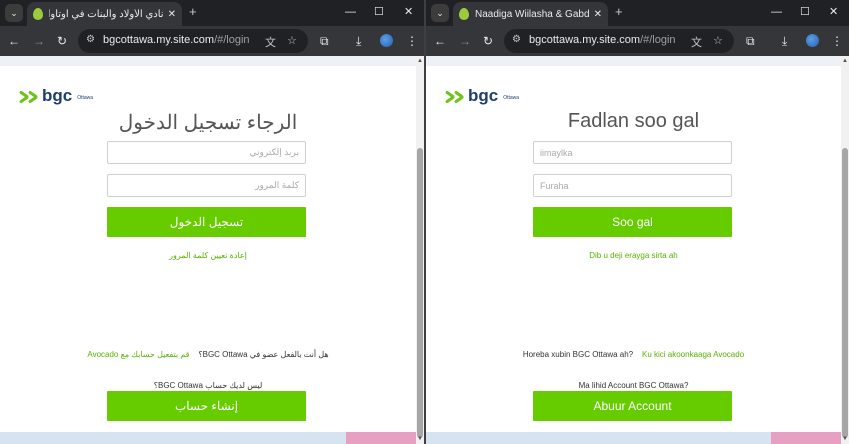 The width and height of the screenshot is (849, 444). What do you see at coordinates (138, 354) in the screenshot?
I see `activate-account-link: قم بتفعيل حسابك مع Avocado` at bounding box center [138, 354].